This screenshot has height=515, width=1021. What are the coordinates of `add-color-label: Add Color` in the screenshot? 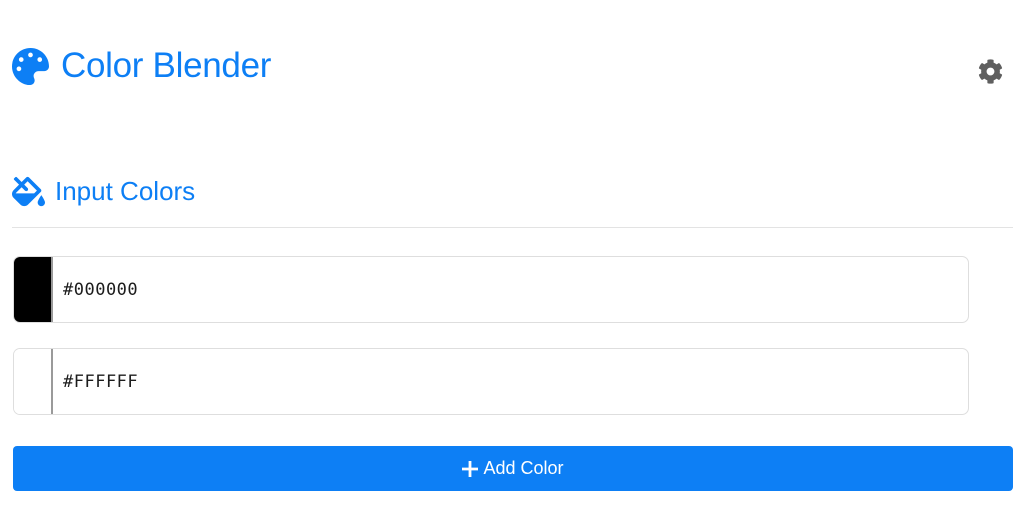 It's located at (523, 468).